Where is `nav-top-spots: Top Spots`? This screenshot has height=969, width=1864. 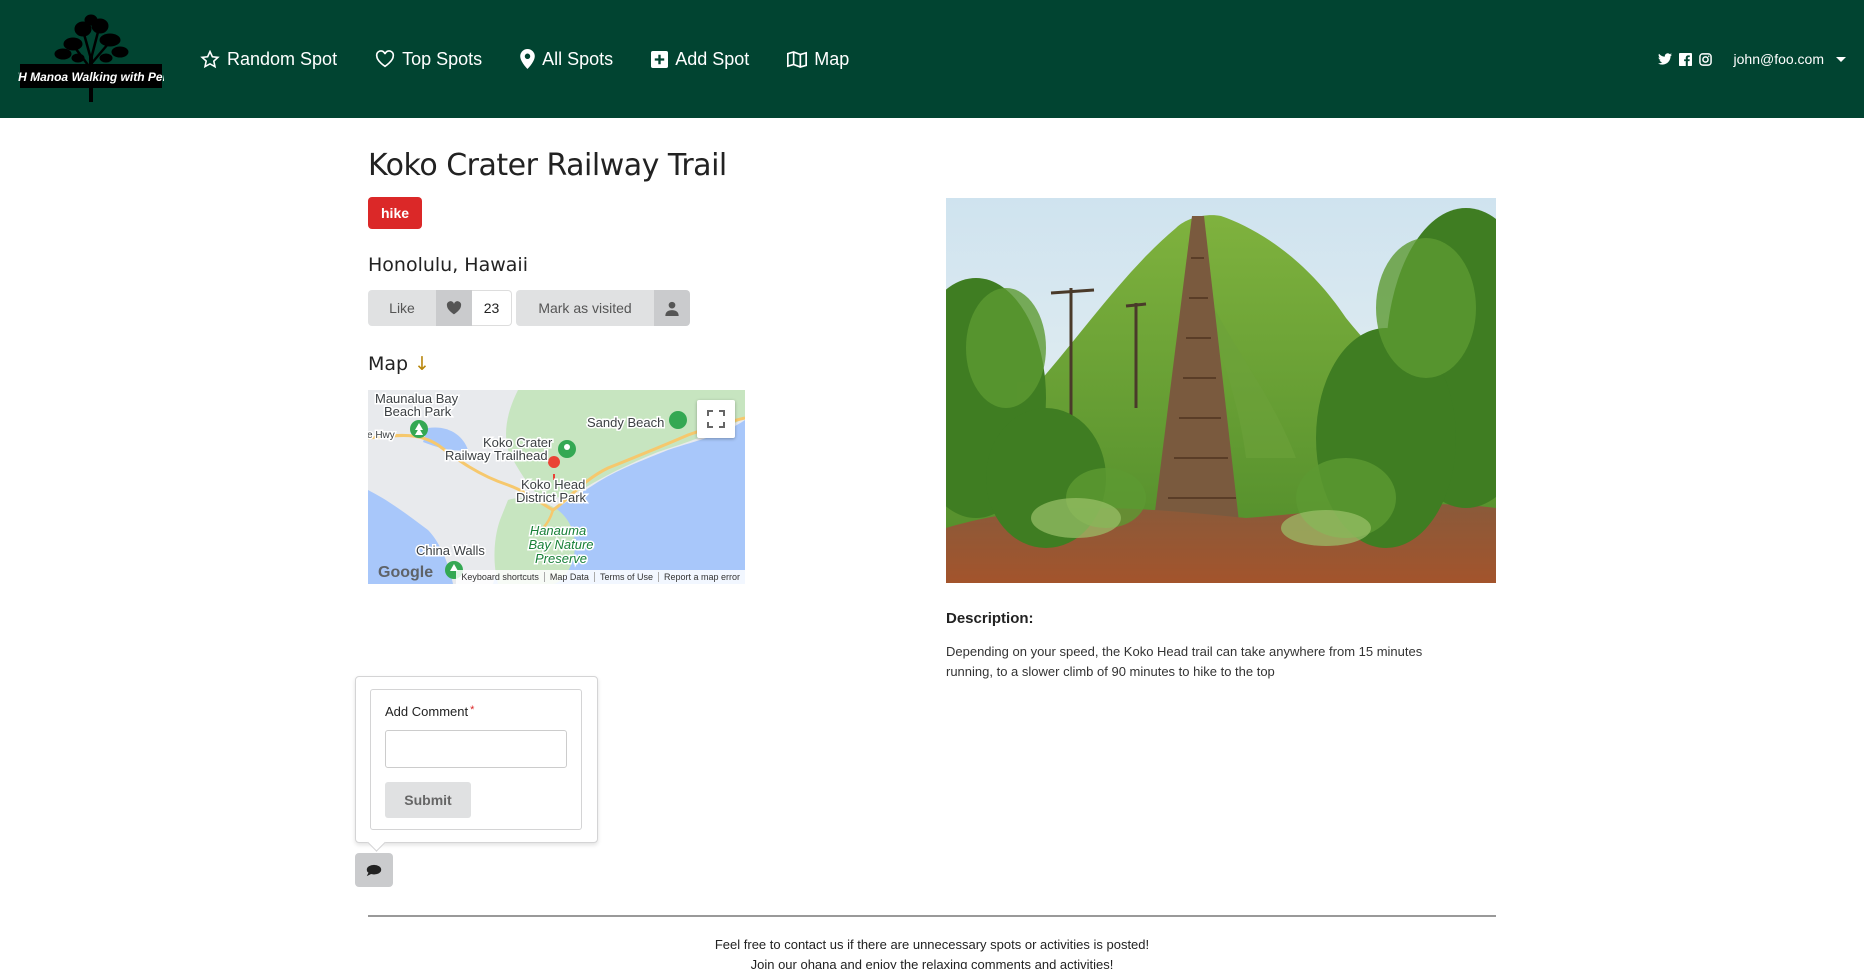
nav-top-spots: Top Spots is located at coordinates (428, 59).